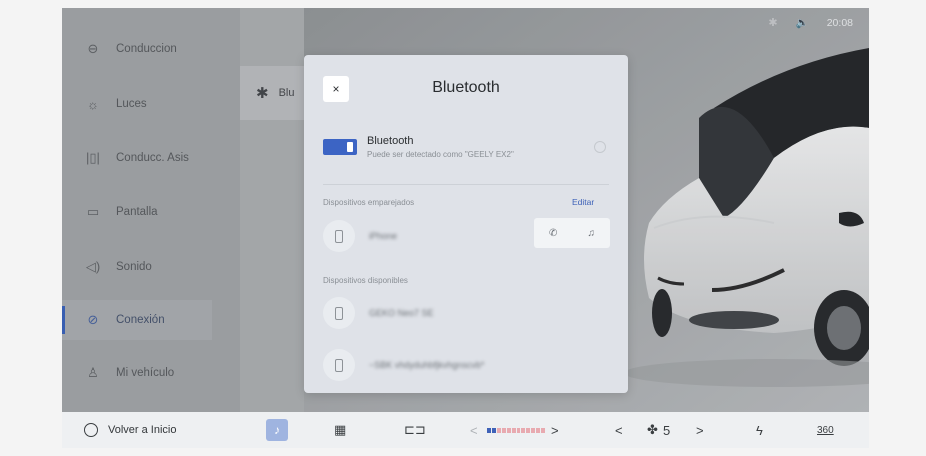 The width and height of the screenshot is (926, 456). What do you see at coordinates (466, 236) in the screenshot?
I see `paired-device-row: iPhone ✆ ♫` at bounding box center [466, 236].